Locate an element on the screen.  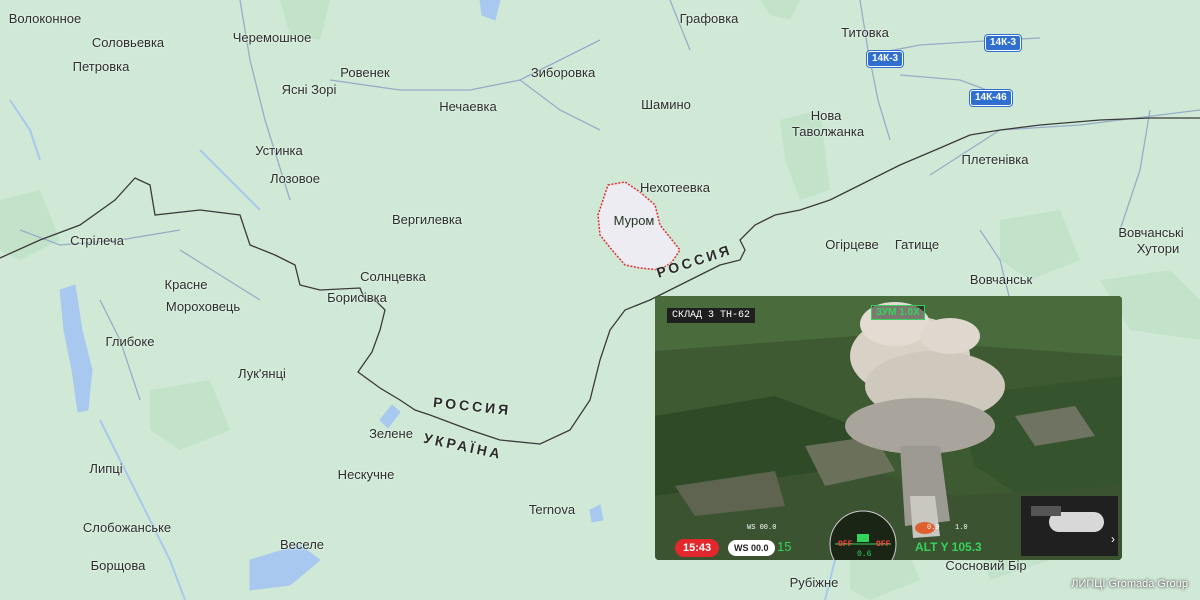
mini-val-right: 1.0 is located at coordinates (961, 528).